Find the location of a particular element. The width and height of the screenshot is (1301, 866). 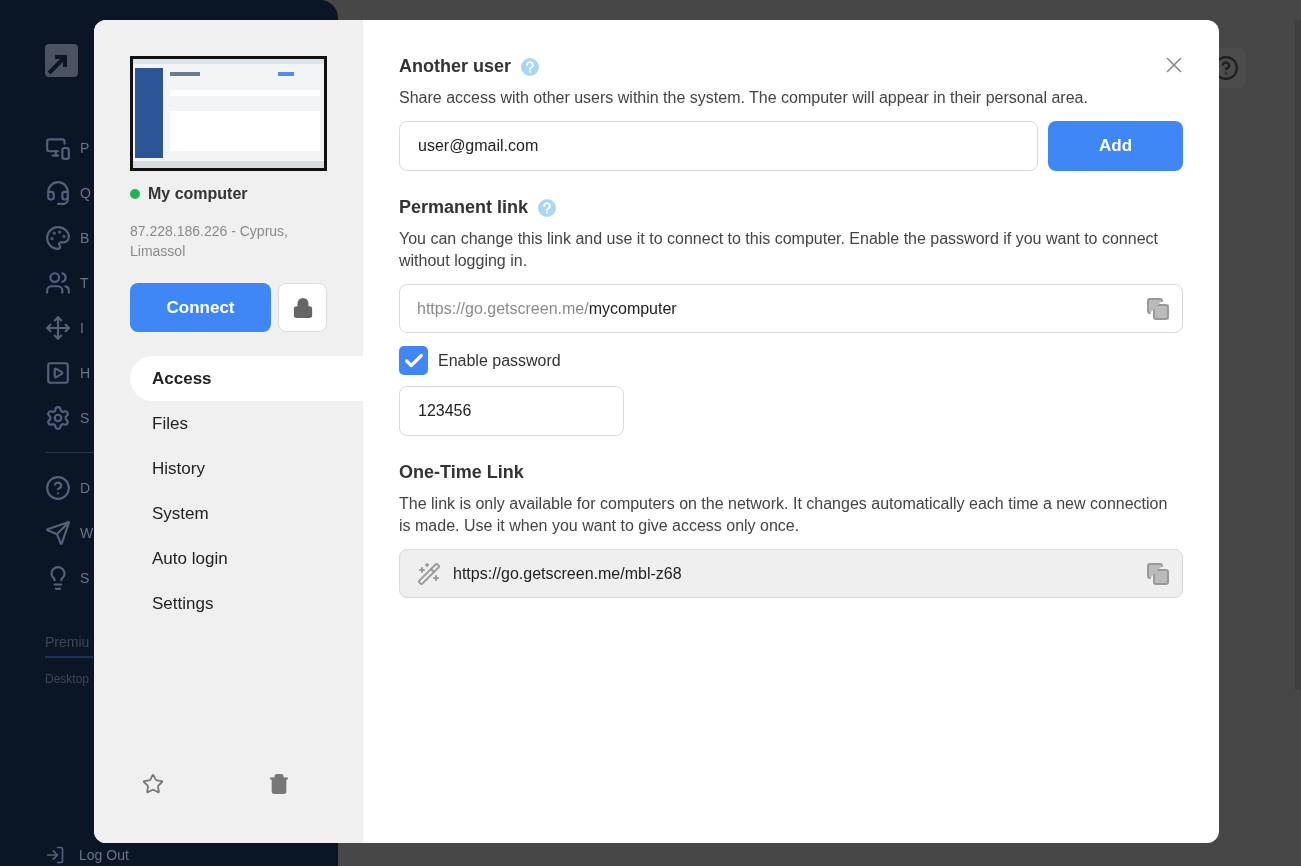

nav-tab: Auto login is located at coordinates (246, 558).